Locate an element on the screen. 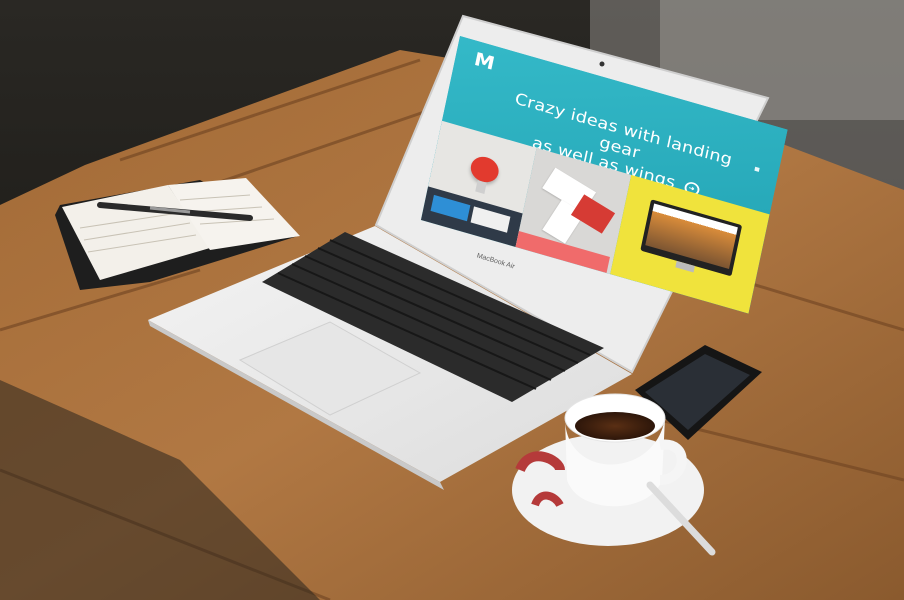  red-ball-image is located at coordinates (484, 169).